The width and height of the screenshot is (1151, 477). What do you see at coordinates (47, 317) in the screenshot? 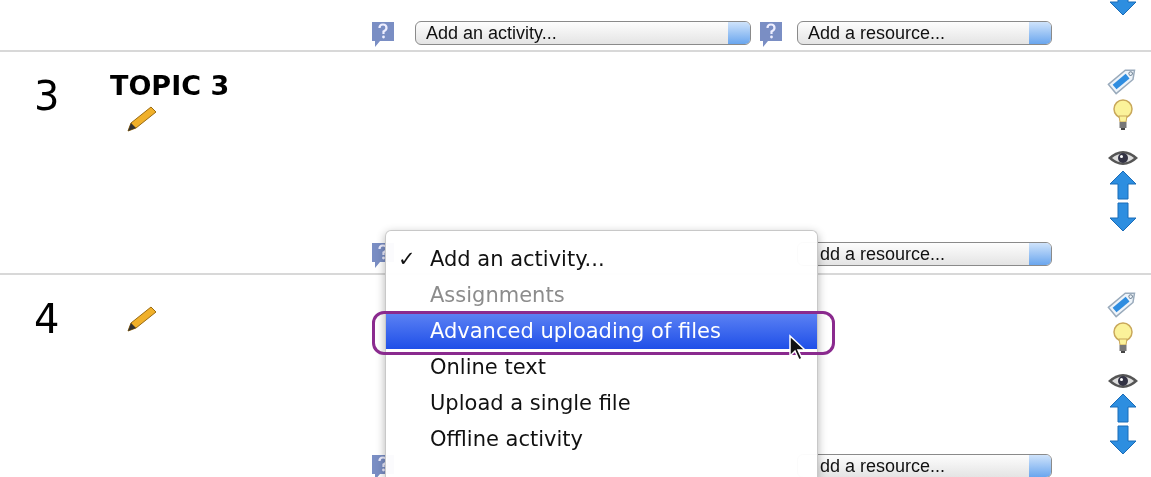
I see `section-number: 4` at bounding box center [47, 317].